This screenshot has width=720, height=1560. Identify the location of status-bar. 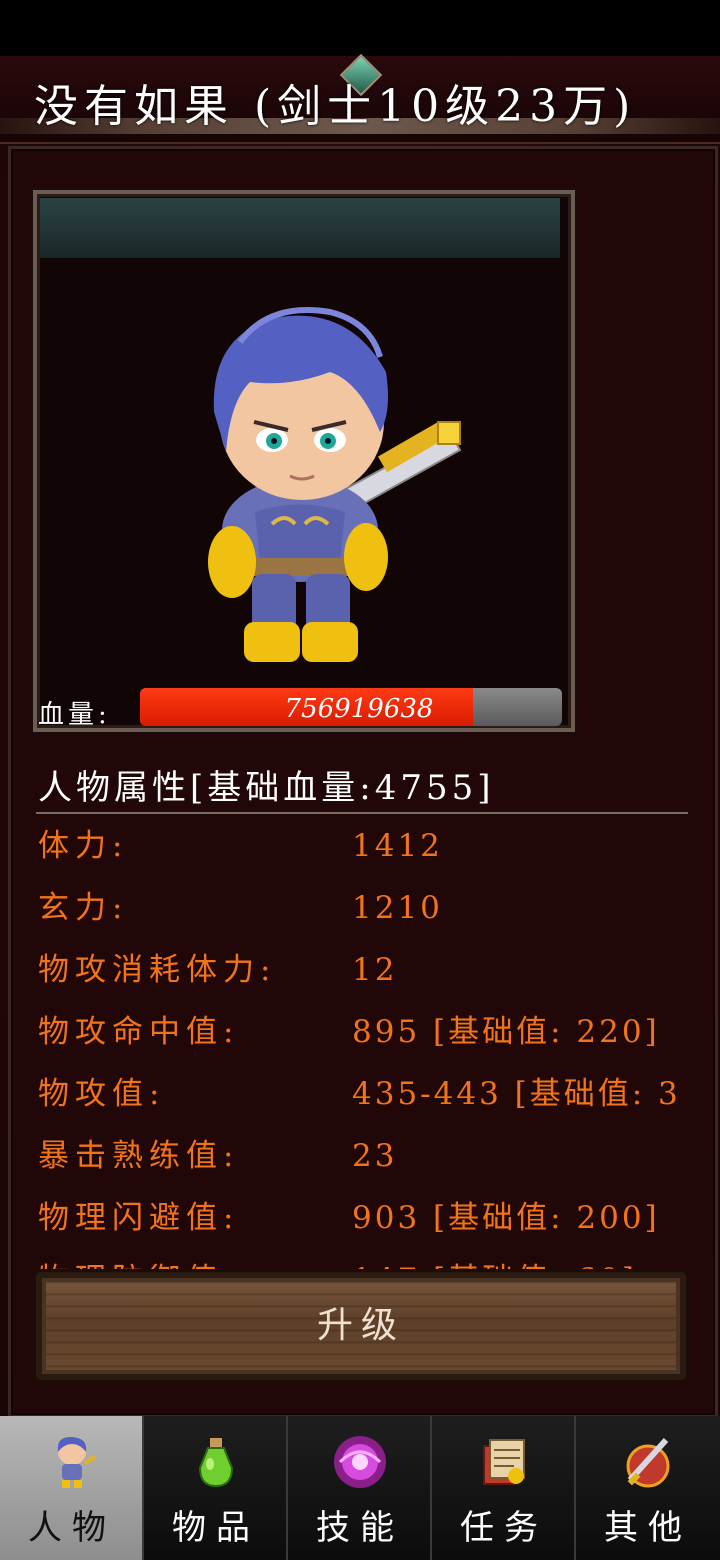
(360, 28).